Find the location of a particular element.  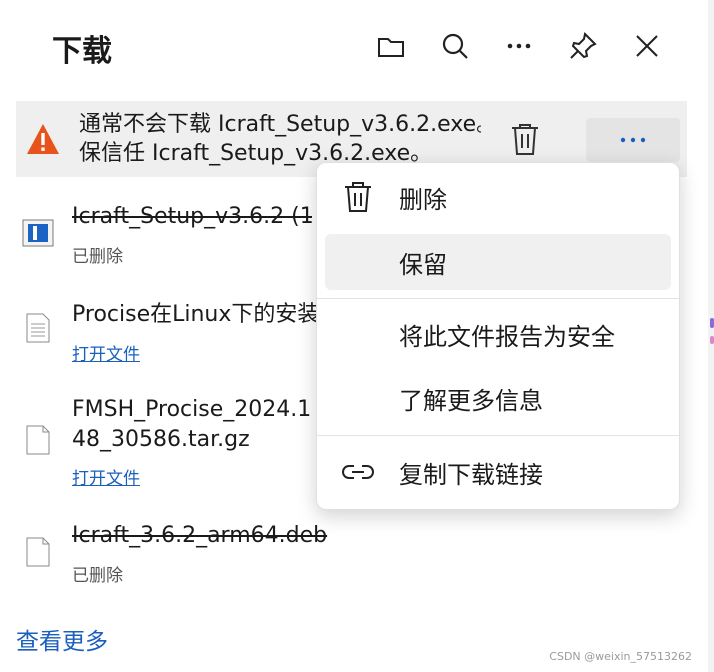

delete-file-button is located at coordinates (525, 139).